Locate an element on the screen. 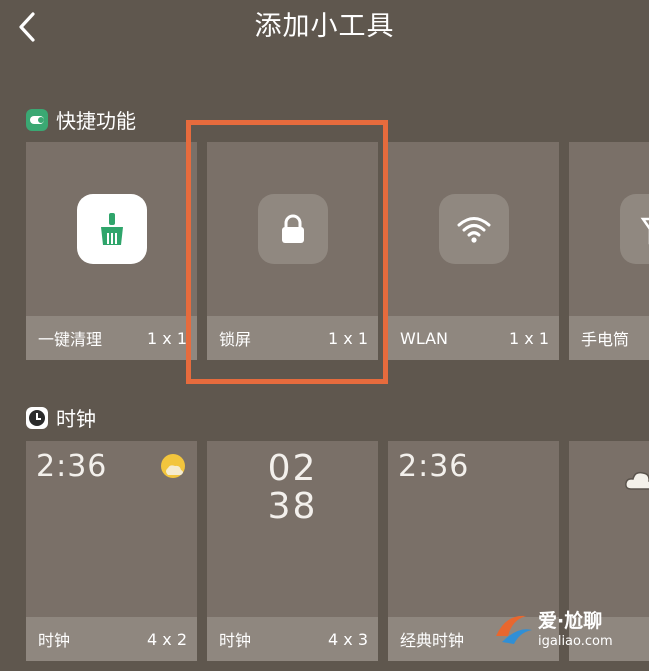 The width and height of the screenshot is (649, 671). broom-icon is located at coordinates (112, 229).